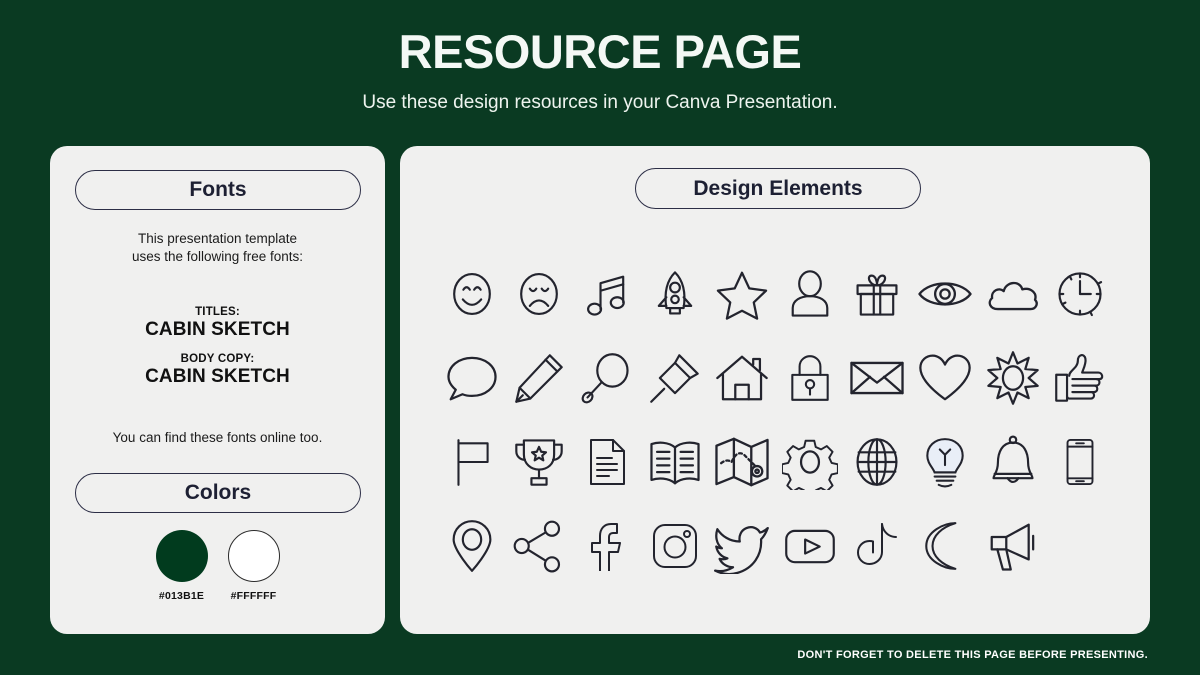 This screenshot has height=675, width=1200. I want to click on fonts-online-note: You can find these fonts online too., so click(217, 437).